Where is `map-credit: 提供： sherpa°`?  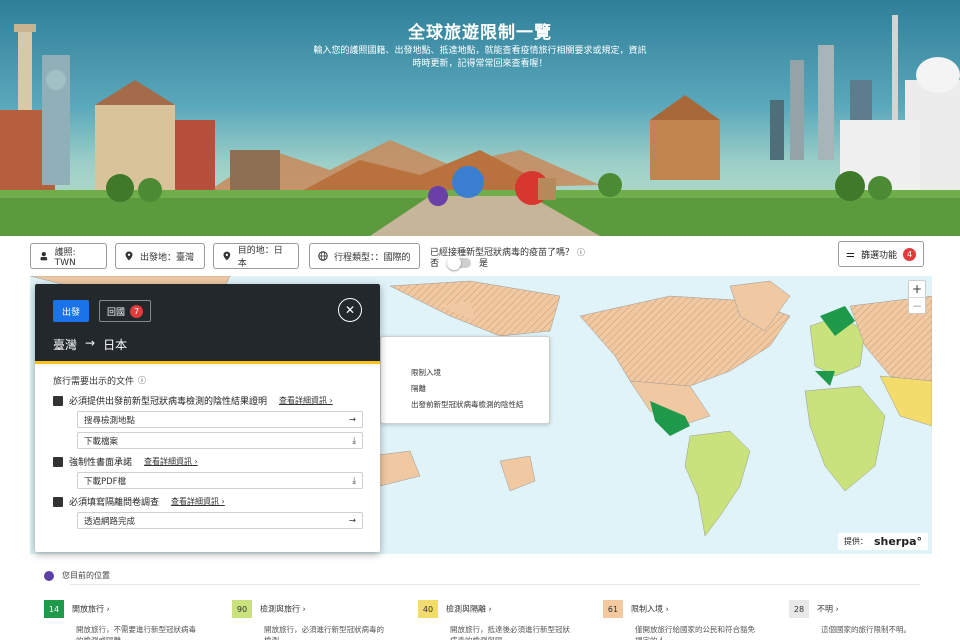
map-credit: 提供： sherpa° is located at coordinates (882, 541).